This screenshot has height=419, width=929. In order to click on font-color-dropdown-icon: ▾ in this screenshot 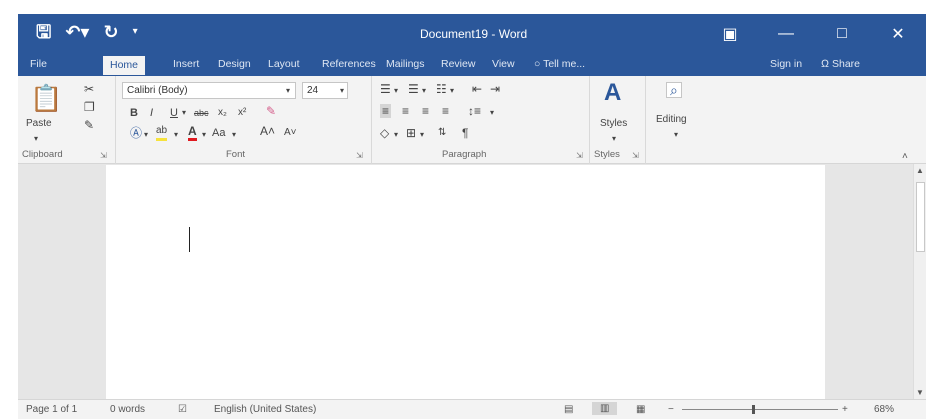, I will do `click(204, 135)`.